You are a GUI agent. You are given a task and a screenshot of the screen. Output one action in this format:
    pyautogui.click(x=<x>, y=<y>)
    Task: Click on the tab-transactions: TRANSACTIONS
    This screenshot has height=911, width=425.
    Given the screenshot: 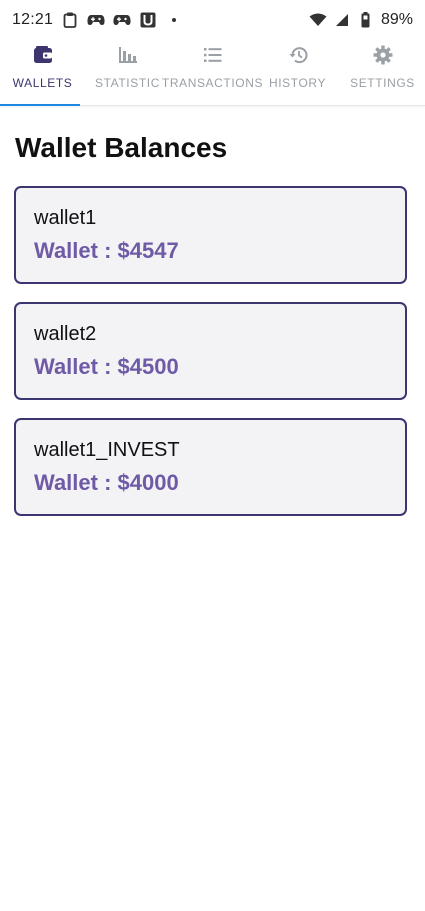 What is the action you would take?
    pyautogui.click(x=212, y=73)
    